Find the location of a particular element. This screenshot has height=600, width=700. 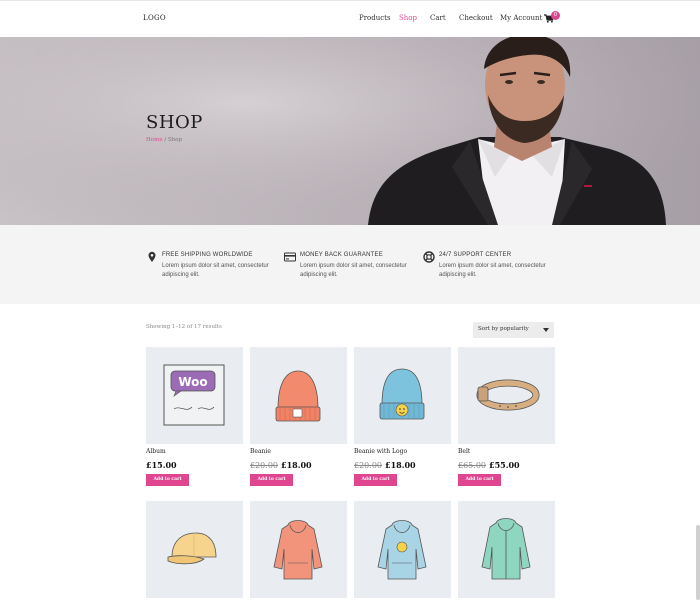

nav-checkout: Checkout is located at coordinates (476, 18).